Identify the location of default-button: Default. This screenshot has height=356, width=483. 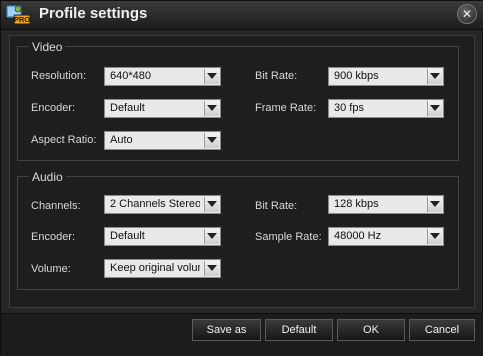
(299, 330).